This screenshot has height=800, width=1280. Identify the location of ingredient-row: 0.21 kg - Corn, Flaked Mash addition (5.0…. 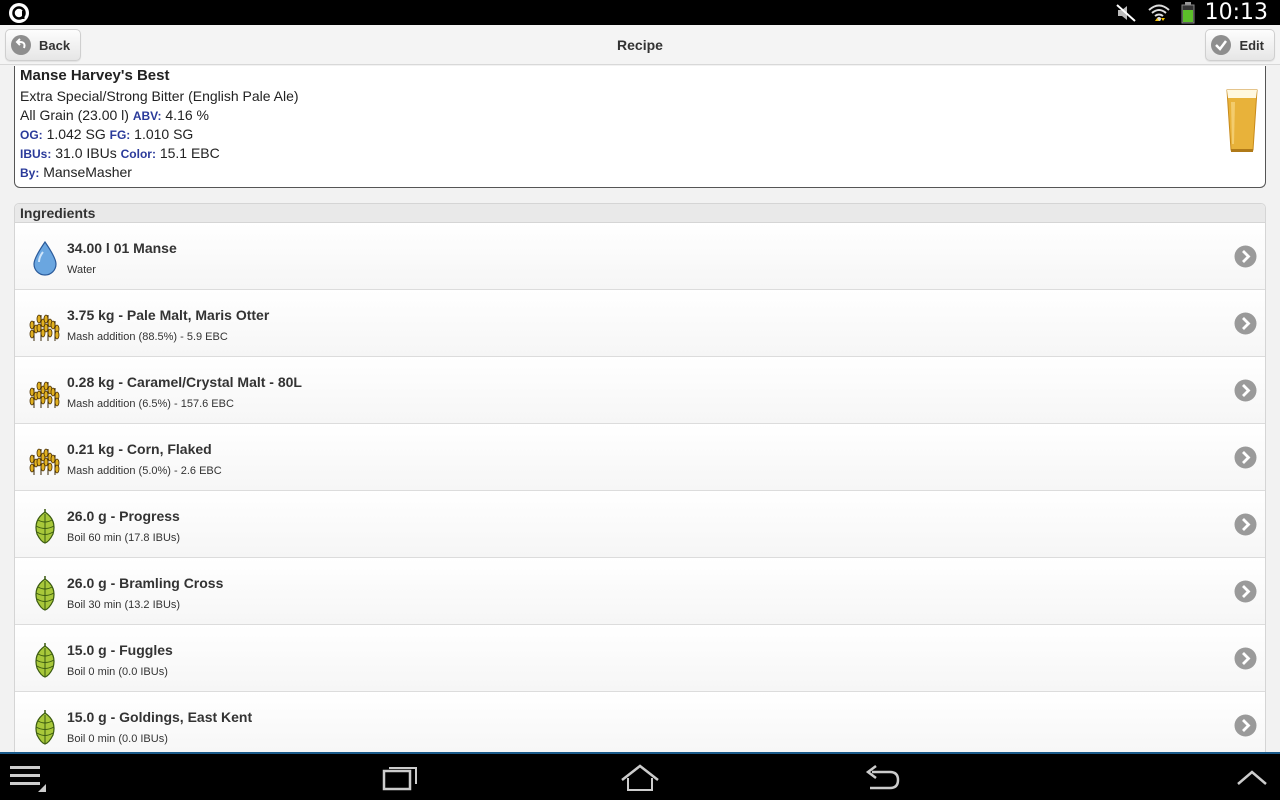
(640, 457).